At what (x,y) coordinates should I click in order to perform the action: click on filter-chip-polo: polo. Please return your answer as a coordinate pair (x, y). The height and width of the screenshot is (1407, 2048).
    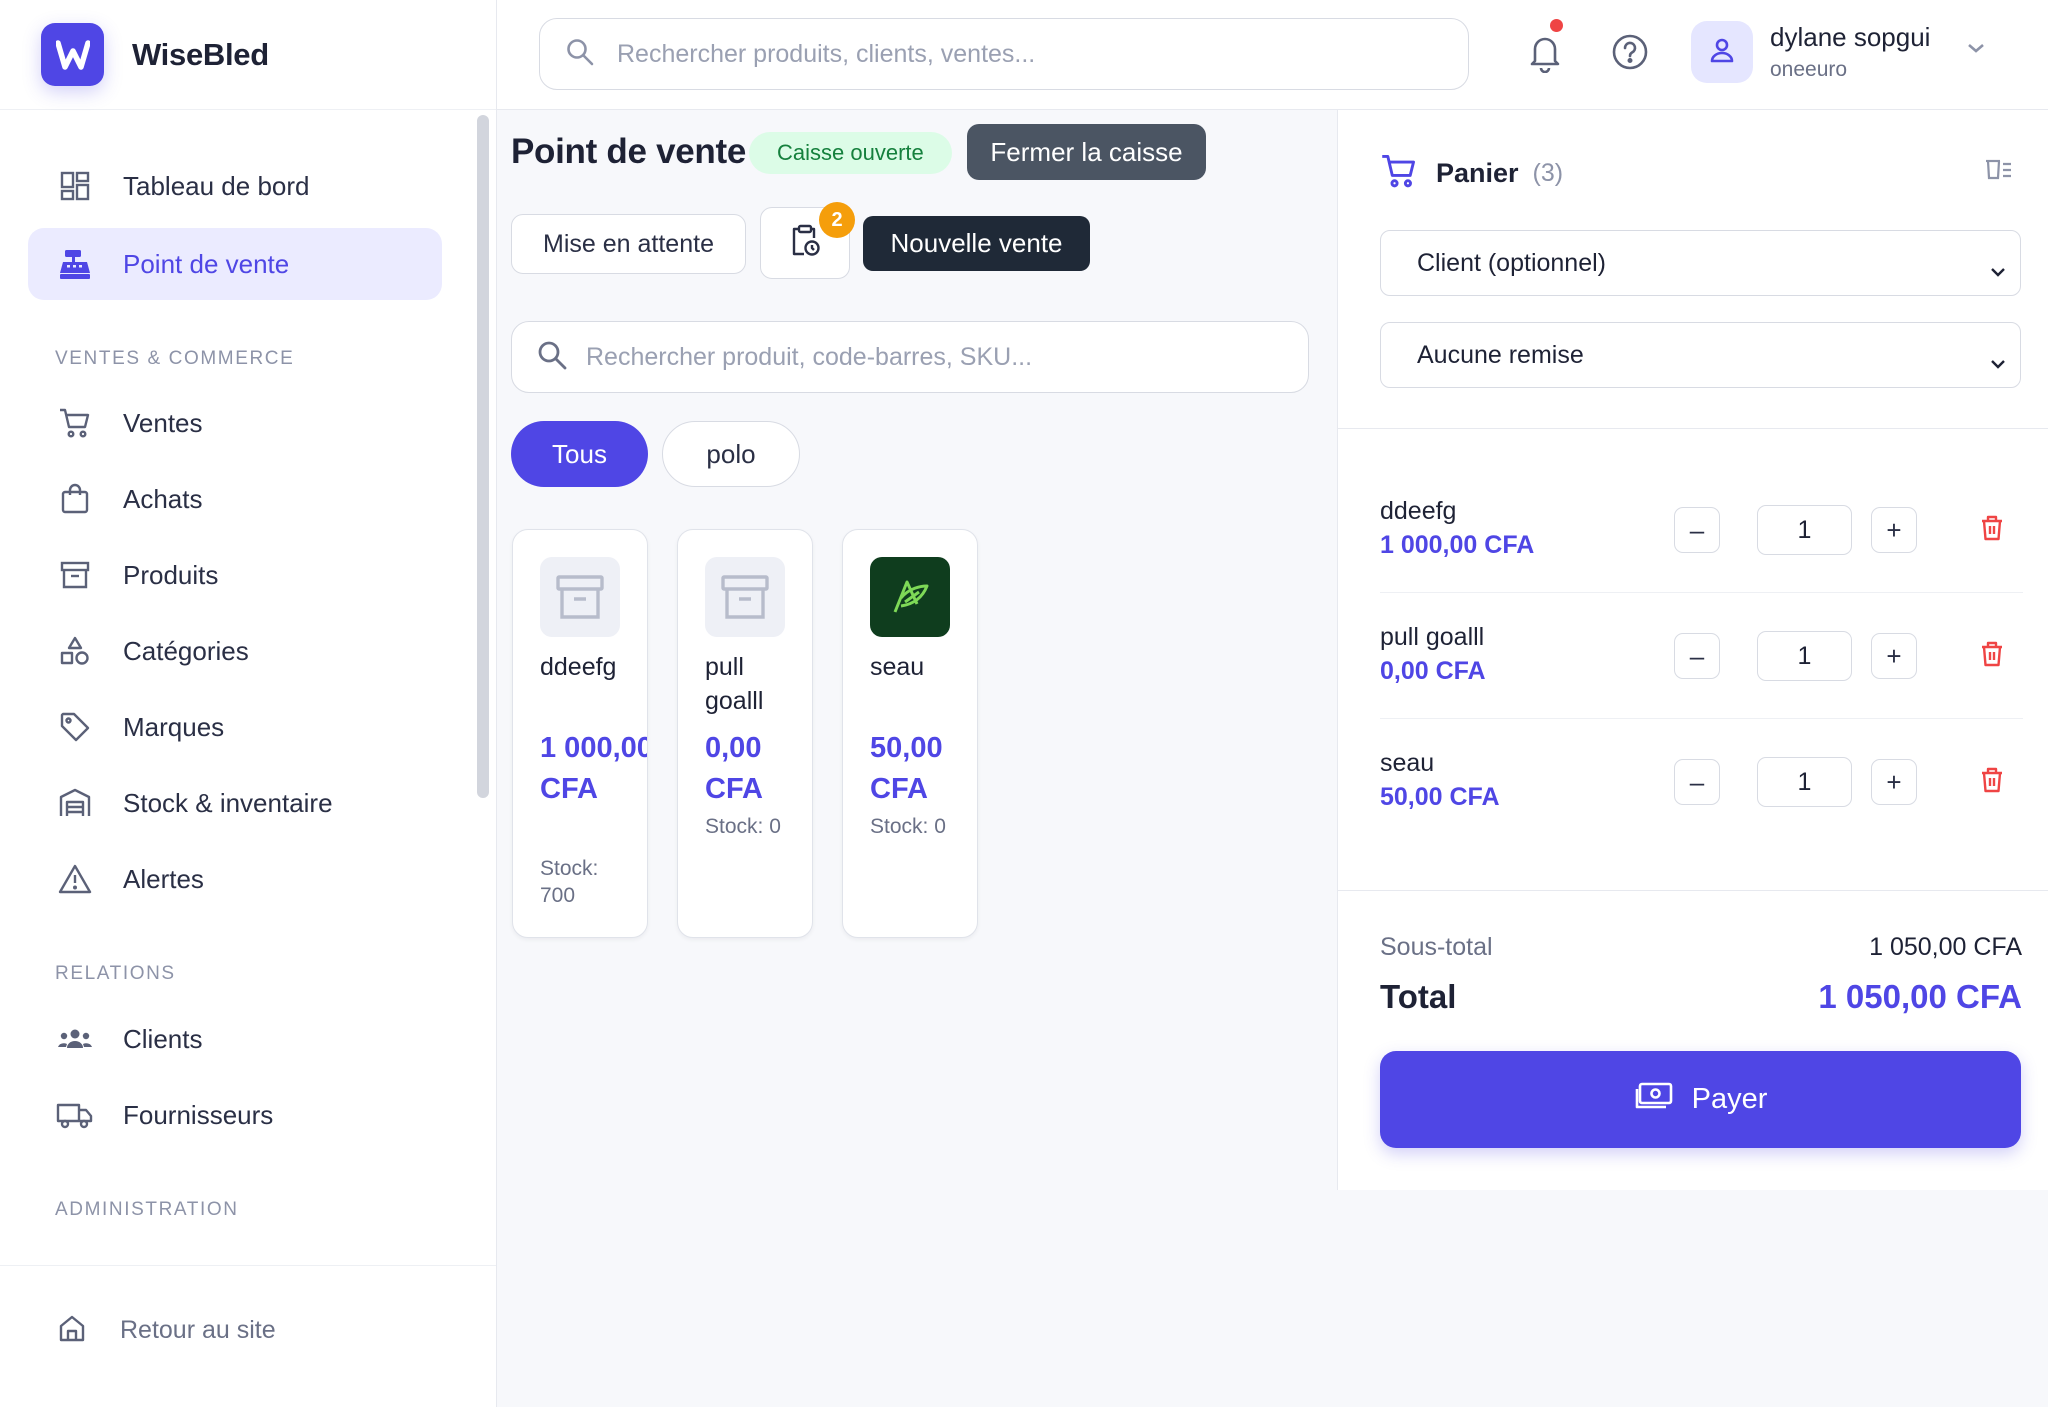
    Looking at the image, I should click on (731, 454).